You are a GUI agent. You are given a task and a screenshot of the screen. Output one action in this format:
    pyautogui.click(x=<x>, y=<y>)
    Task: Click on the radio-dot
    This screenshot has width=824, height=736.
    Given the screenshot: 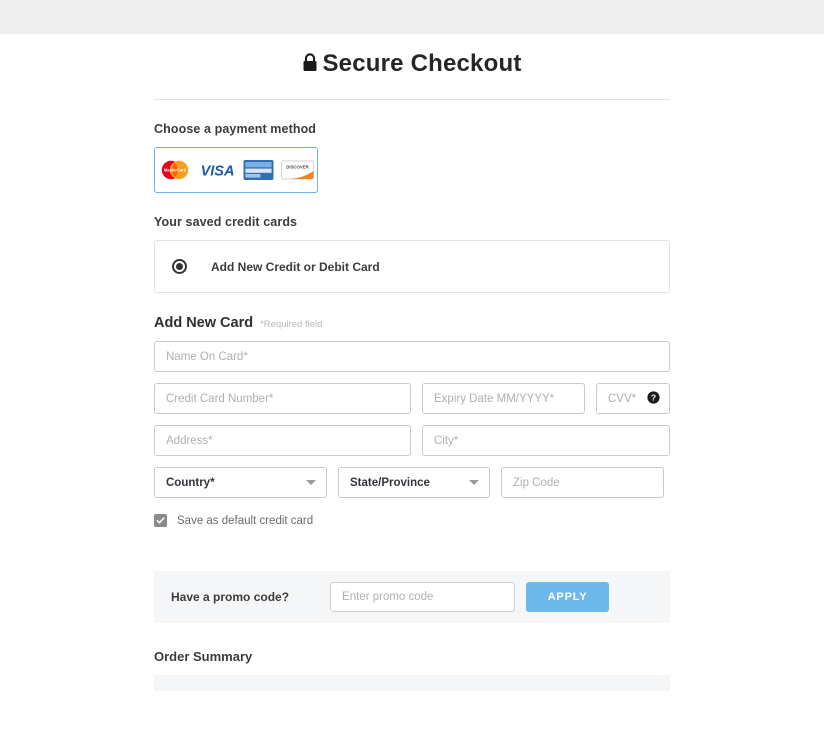 What is the action you would take?
    pyautogui.click(x=179, y=266)
    